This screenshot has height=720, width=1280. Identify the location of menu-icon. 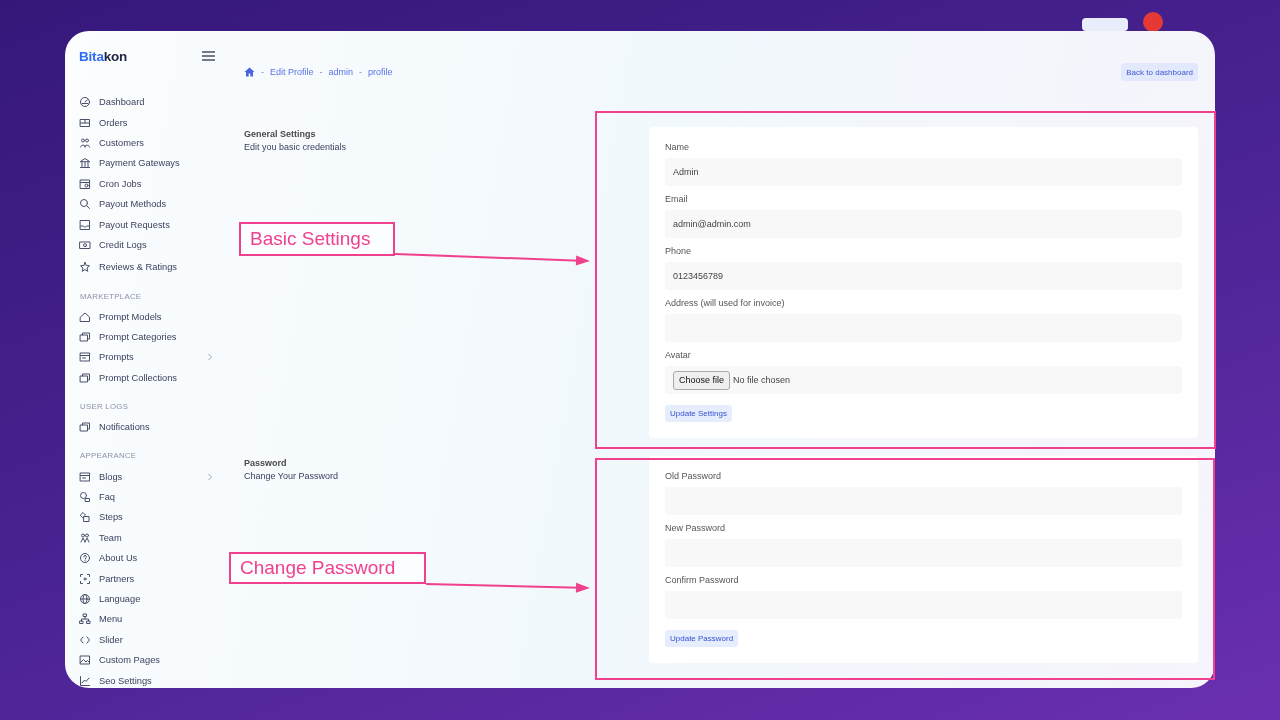
(208, 56).